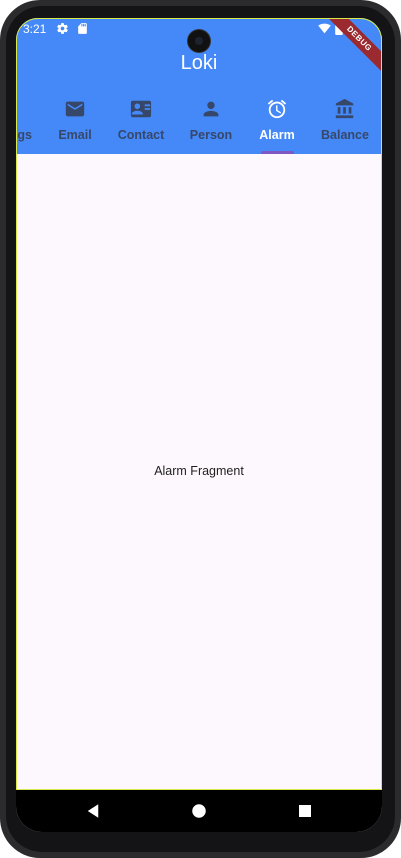  What do you see at coordinates (344, 108) in the screenshot?
I see `bank-icon` at bounding box center [344, 108].